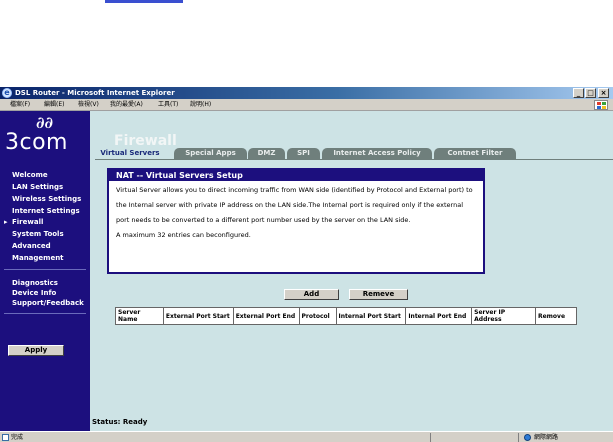  I want to click on internet-zone-icon, so click(527, 437).